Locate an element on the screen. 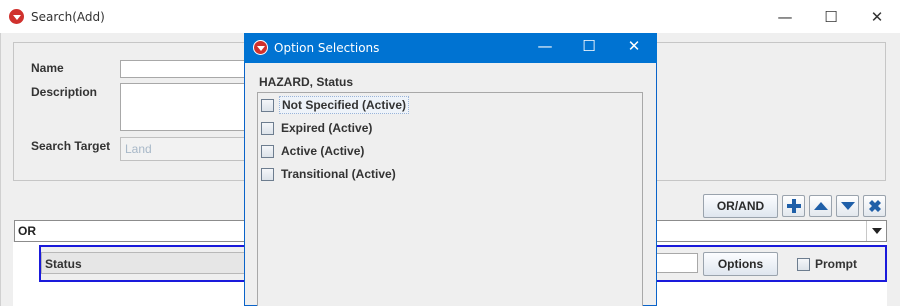  or-and-button: OR/AND is located at coordinates (740, 206).